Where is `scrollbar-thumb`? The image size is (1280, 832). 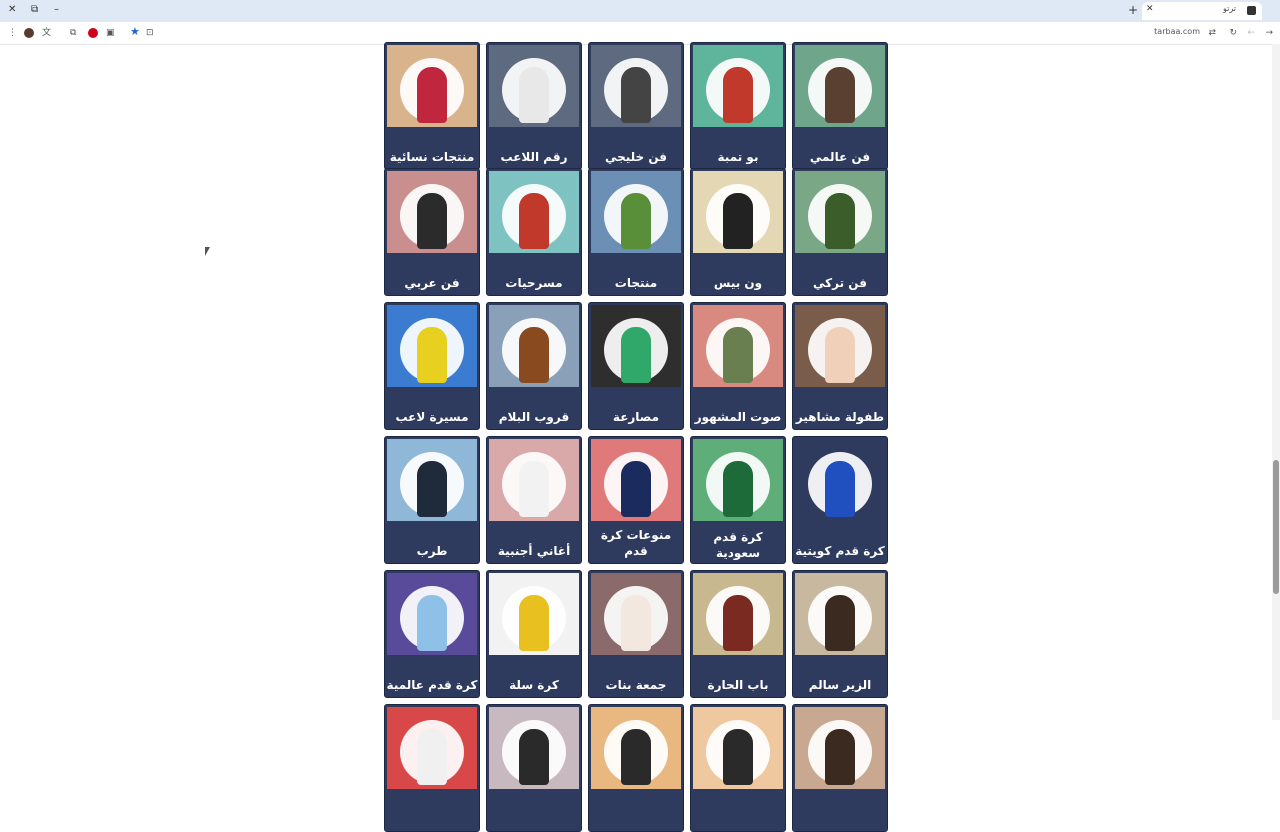
scrollbar-thumb is located at coordinates (1276, 527).